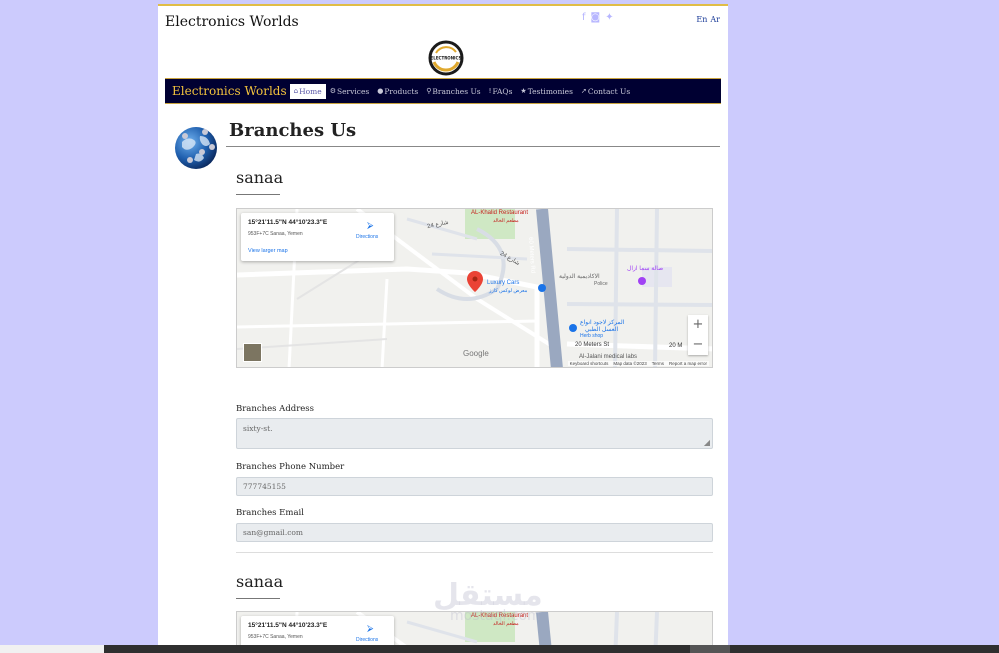  I want to click on facebook-icon: f, so click(584, 18).